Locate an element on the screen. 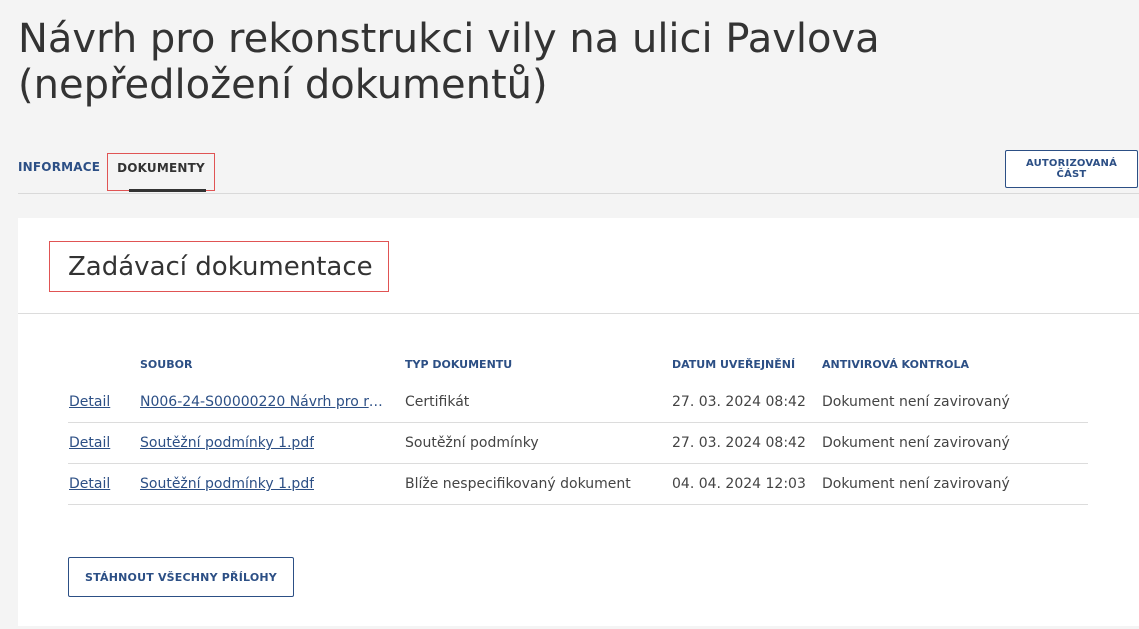  header-antivirus: ANTIVIROVÁ KONTROLA is located at coordinates (895, 364).